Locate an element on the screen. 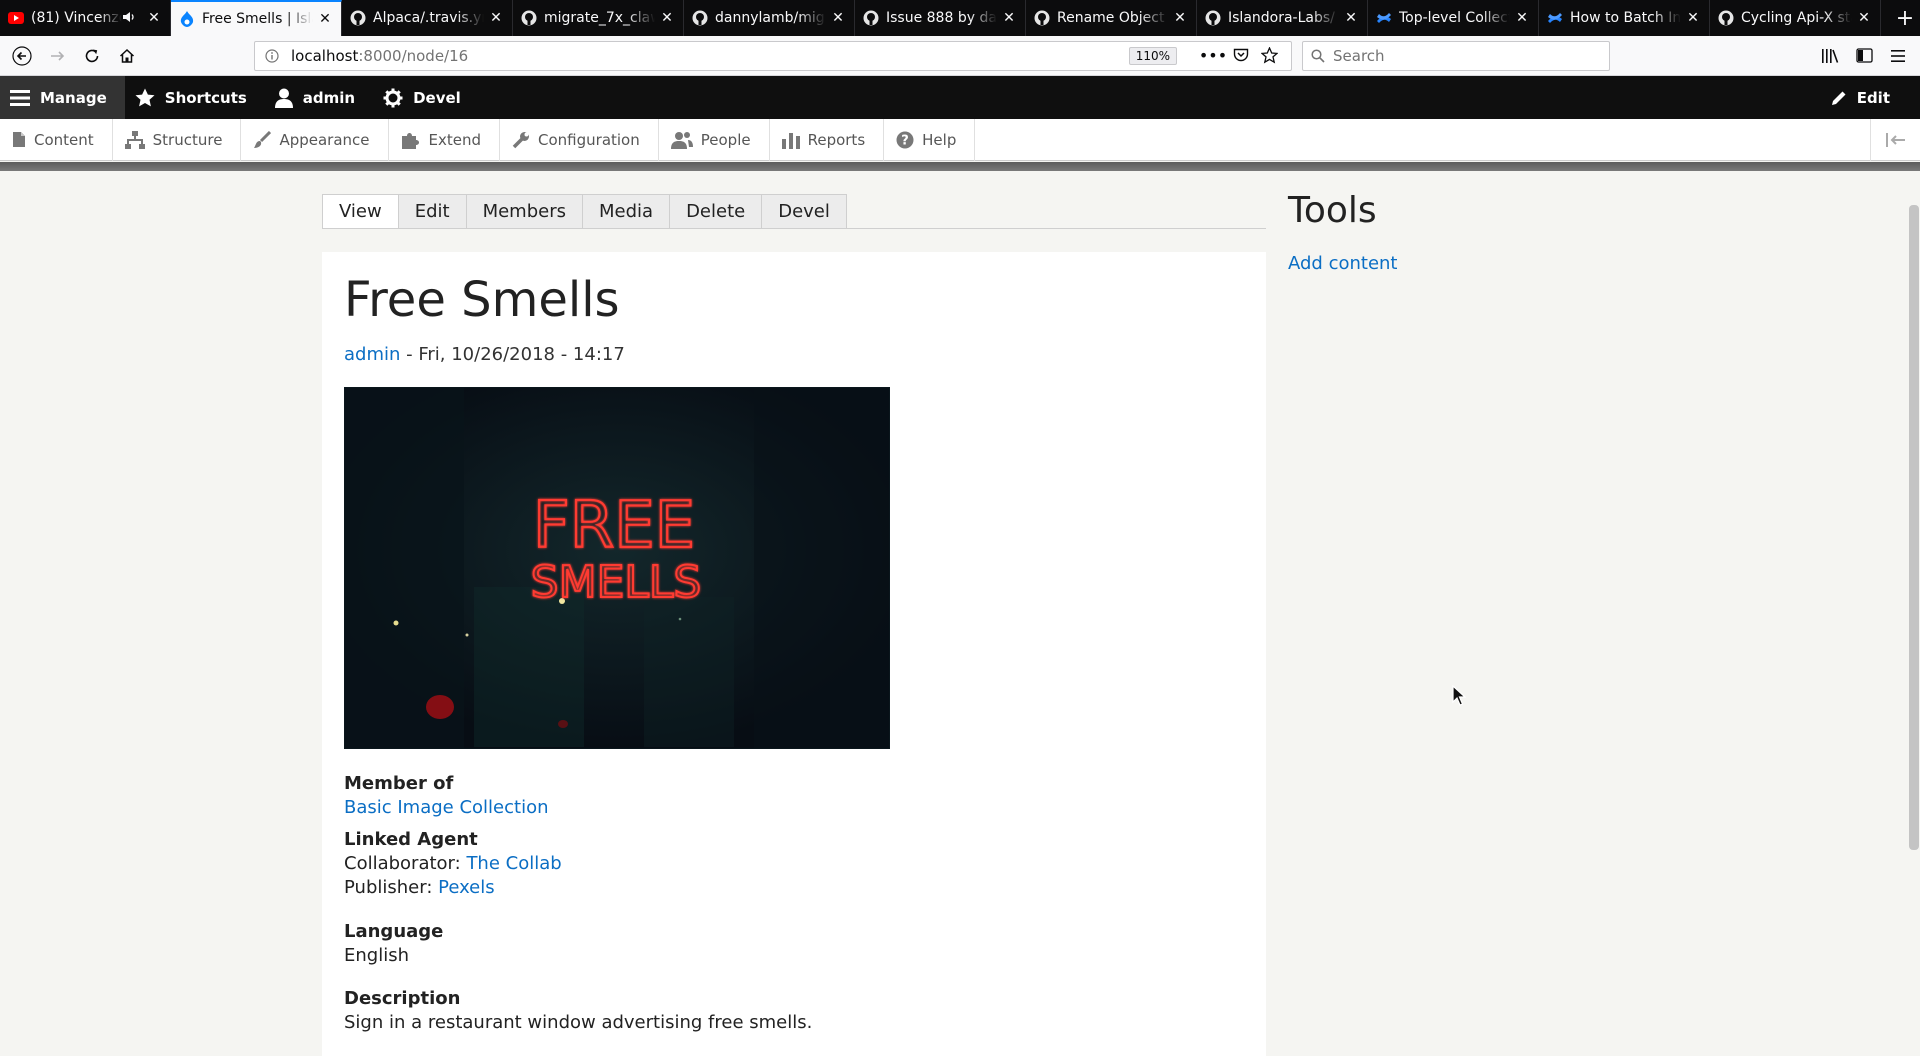 The width and height of the screenshot is (1920, 1056). tray-item-extend: Extend is located at coordinates (445, 139).